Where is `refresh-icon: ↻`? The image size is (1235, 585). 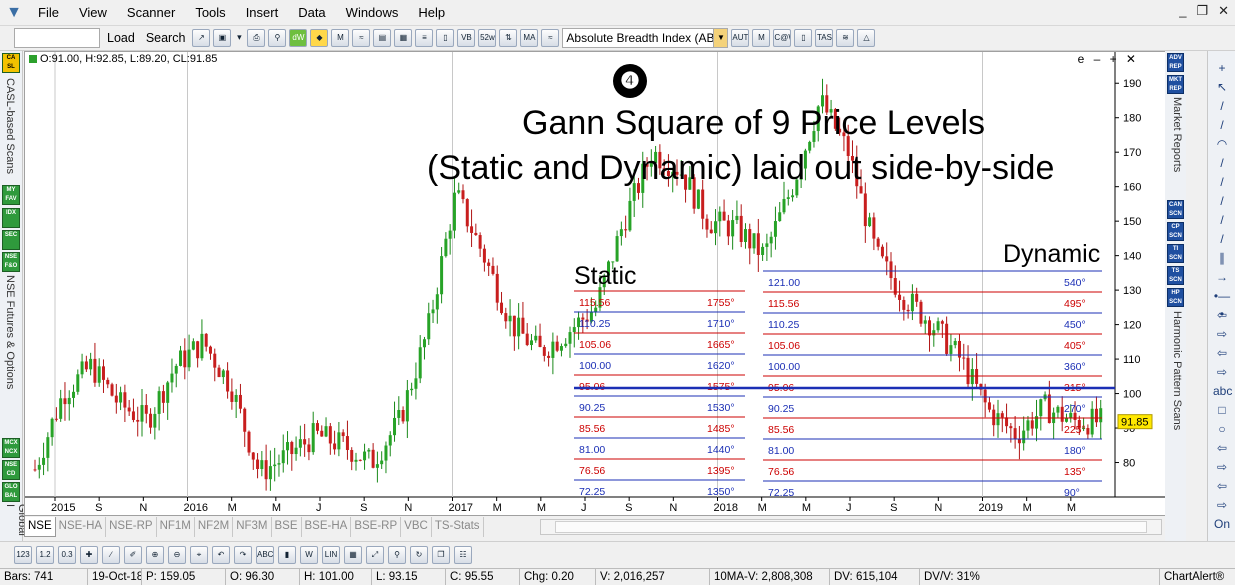
refresh-icon: ↻ is located at coordinates (419, 554).